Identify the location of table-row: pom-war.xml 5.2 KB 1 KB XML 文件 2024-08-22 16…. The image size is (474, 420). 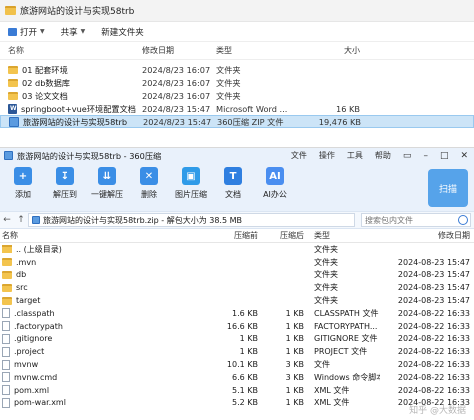
(237, 403).